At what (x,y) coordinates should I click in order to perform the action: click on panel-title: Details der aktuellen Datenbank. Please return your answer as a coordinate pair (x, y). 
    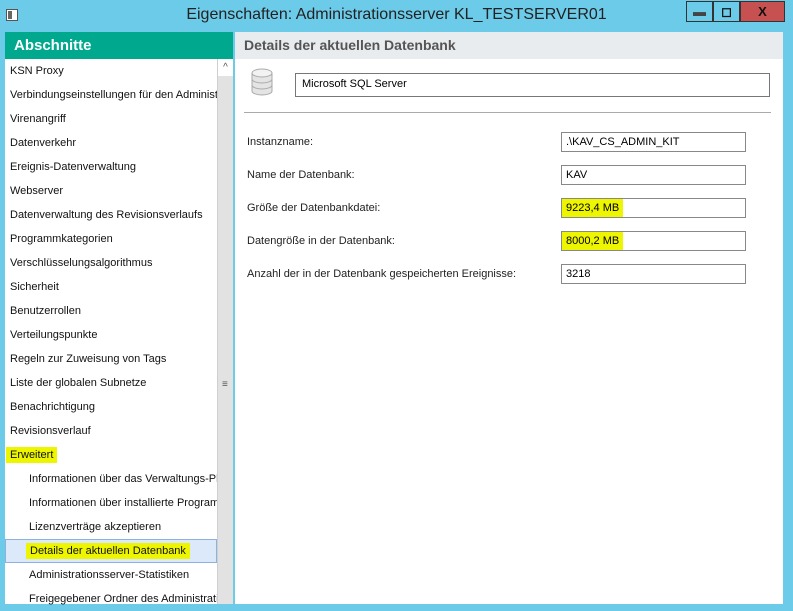
    Looking at the image, I should click on (509, 45).